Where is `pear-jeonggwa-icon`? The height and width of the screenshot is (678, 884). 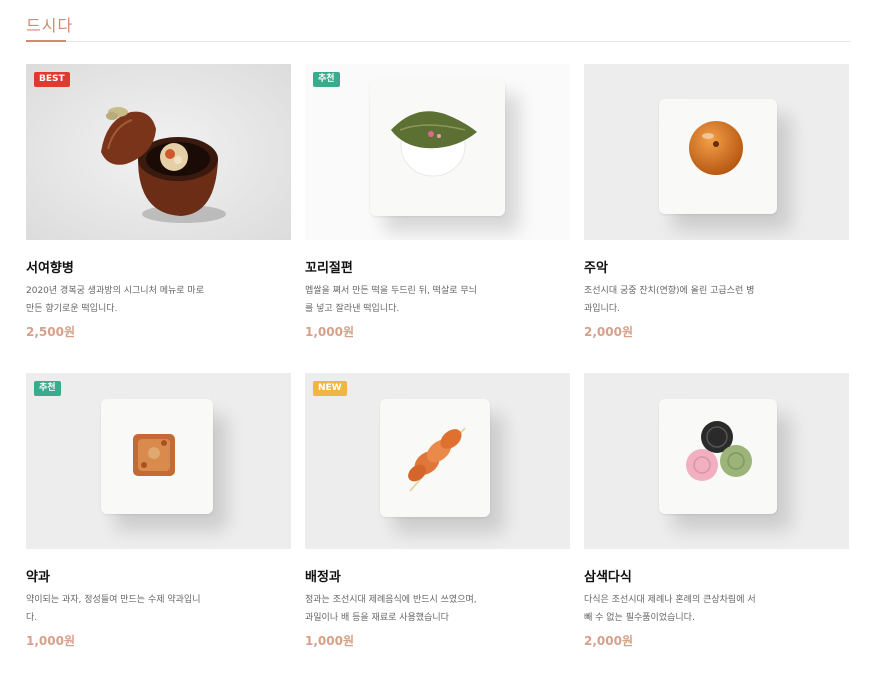
pear-jeonggwa-icon is located at coordinates (437, 459).